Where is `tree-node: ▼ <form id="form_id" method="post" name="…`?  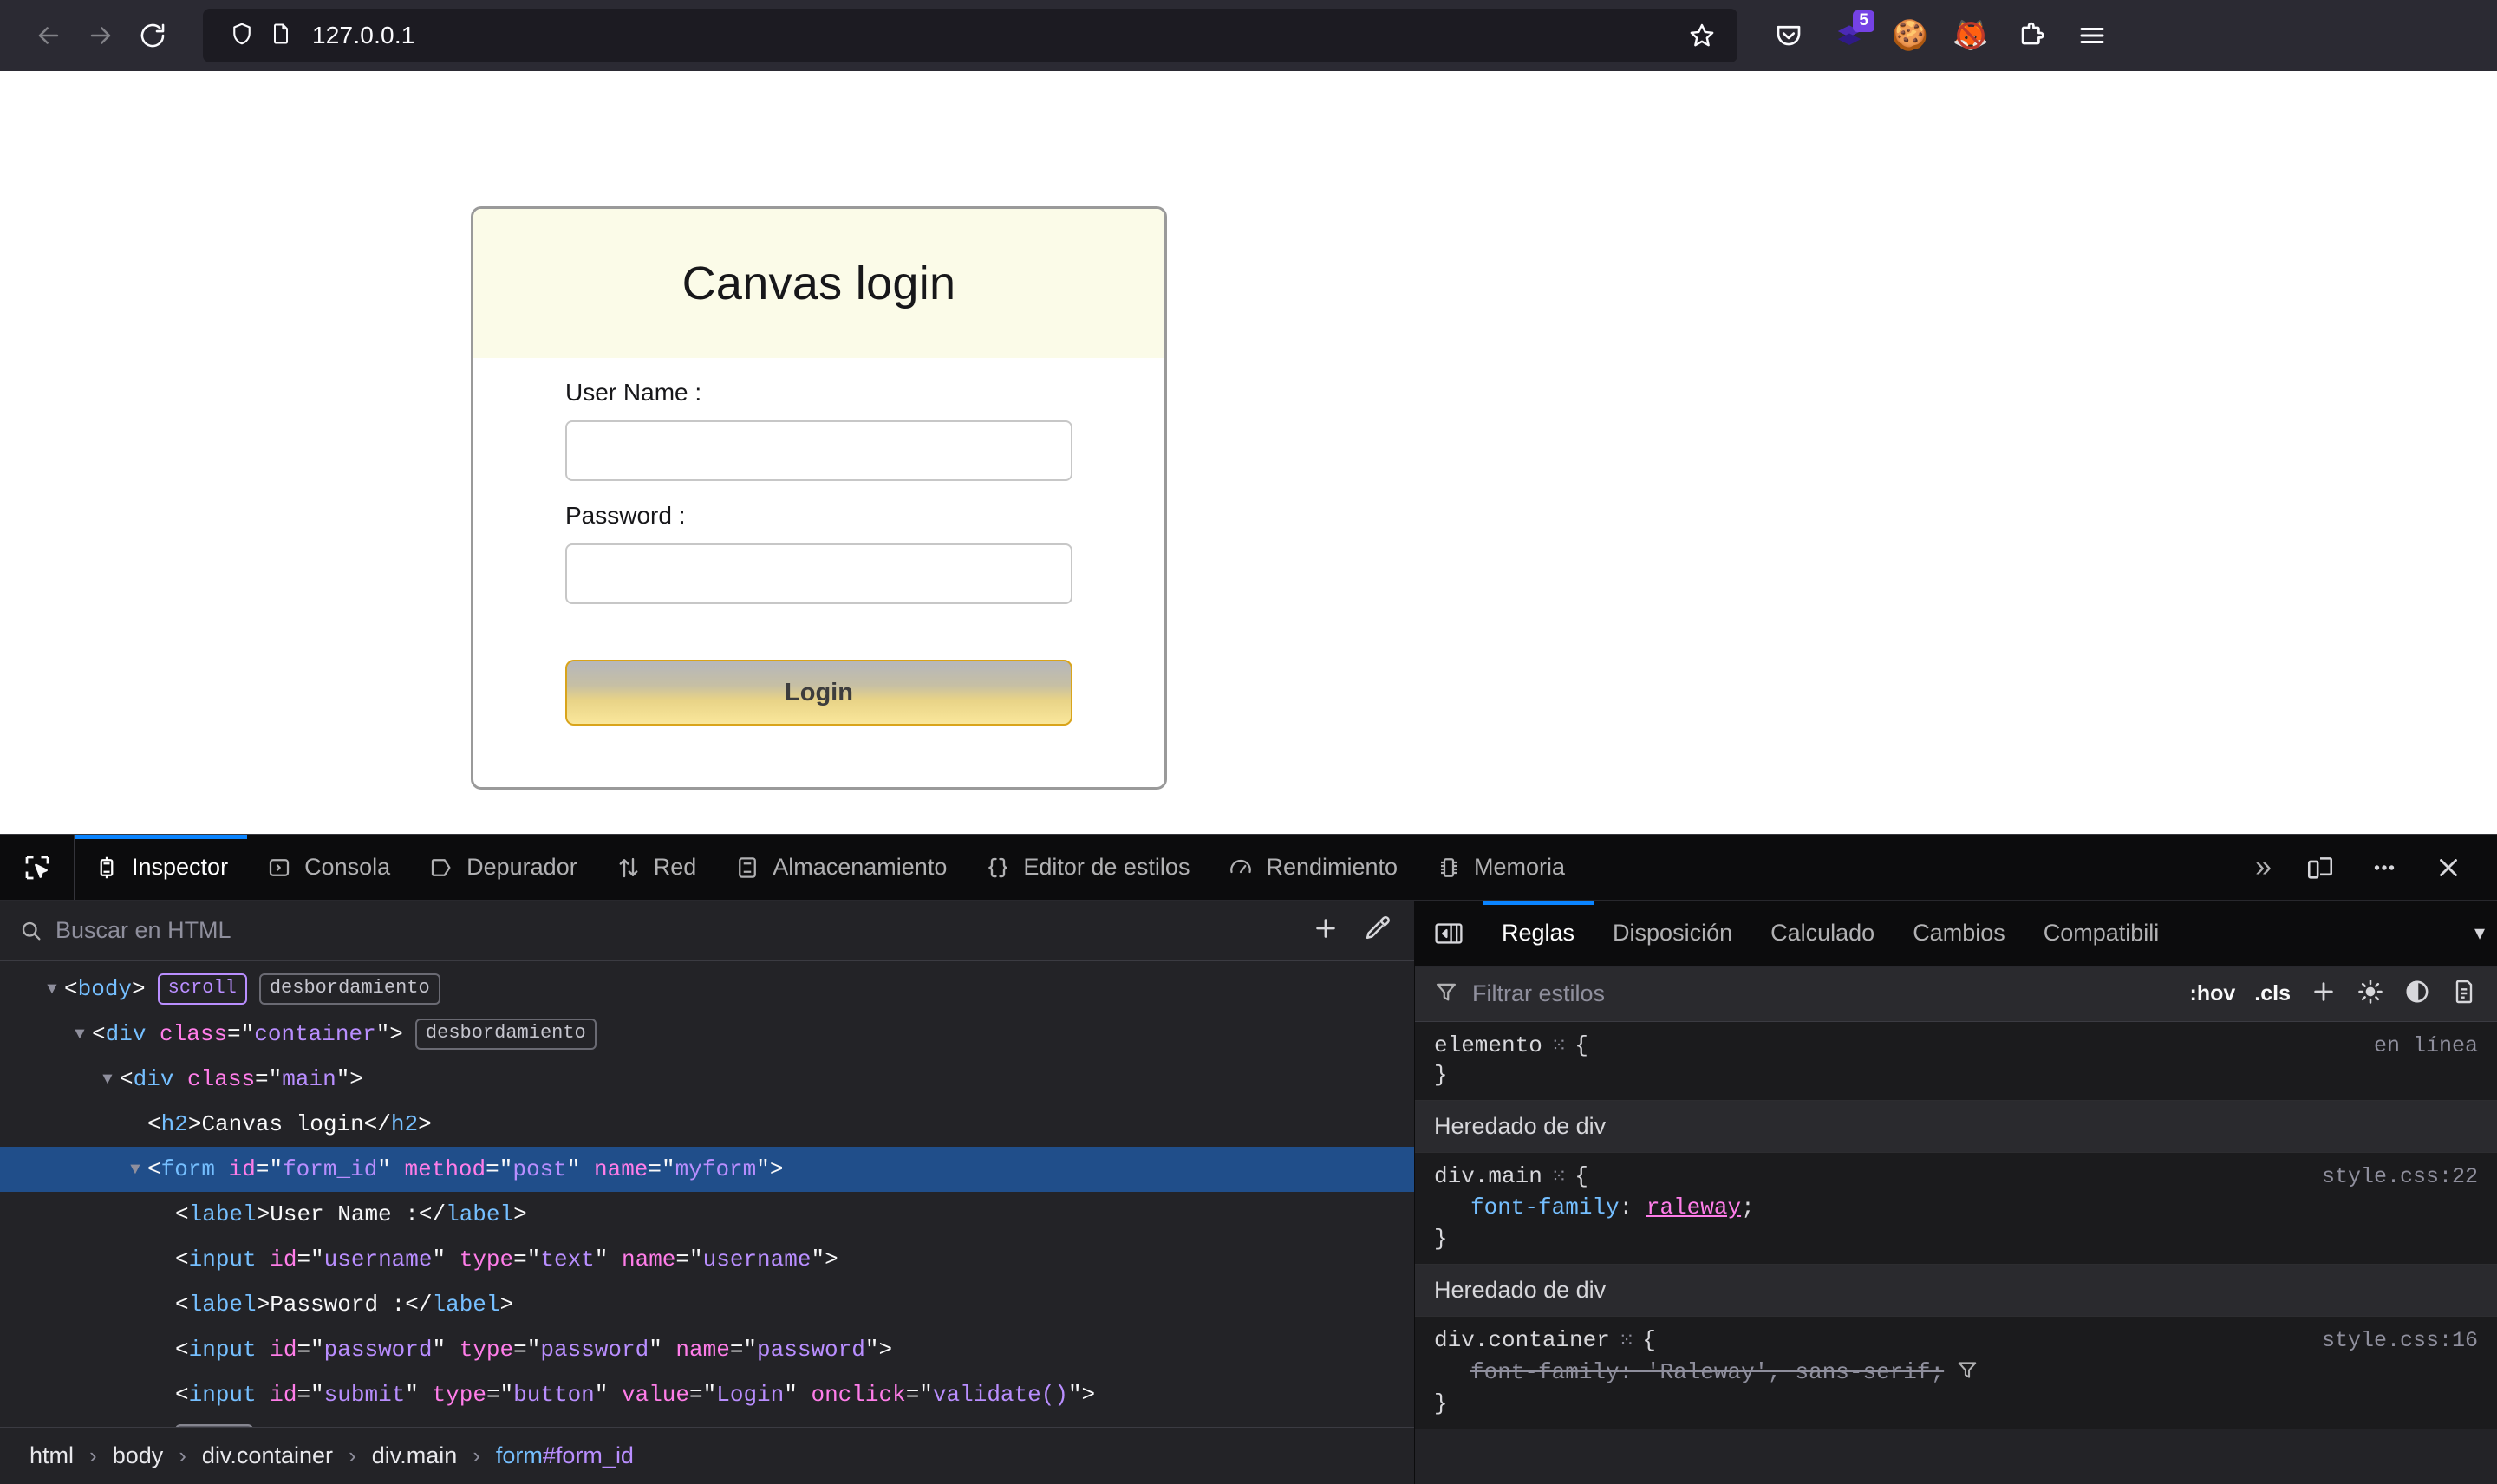 tree-node: ▼ <form id="form_id" method="post" name="… is located at coordinates (707, 1169).